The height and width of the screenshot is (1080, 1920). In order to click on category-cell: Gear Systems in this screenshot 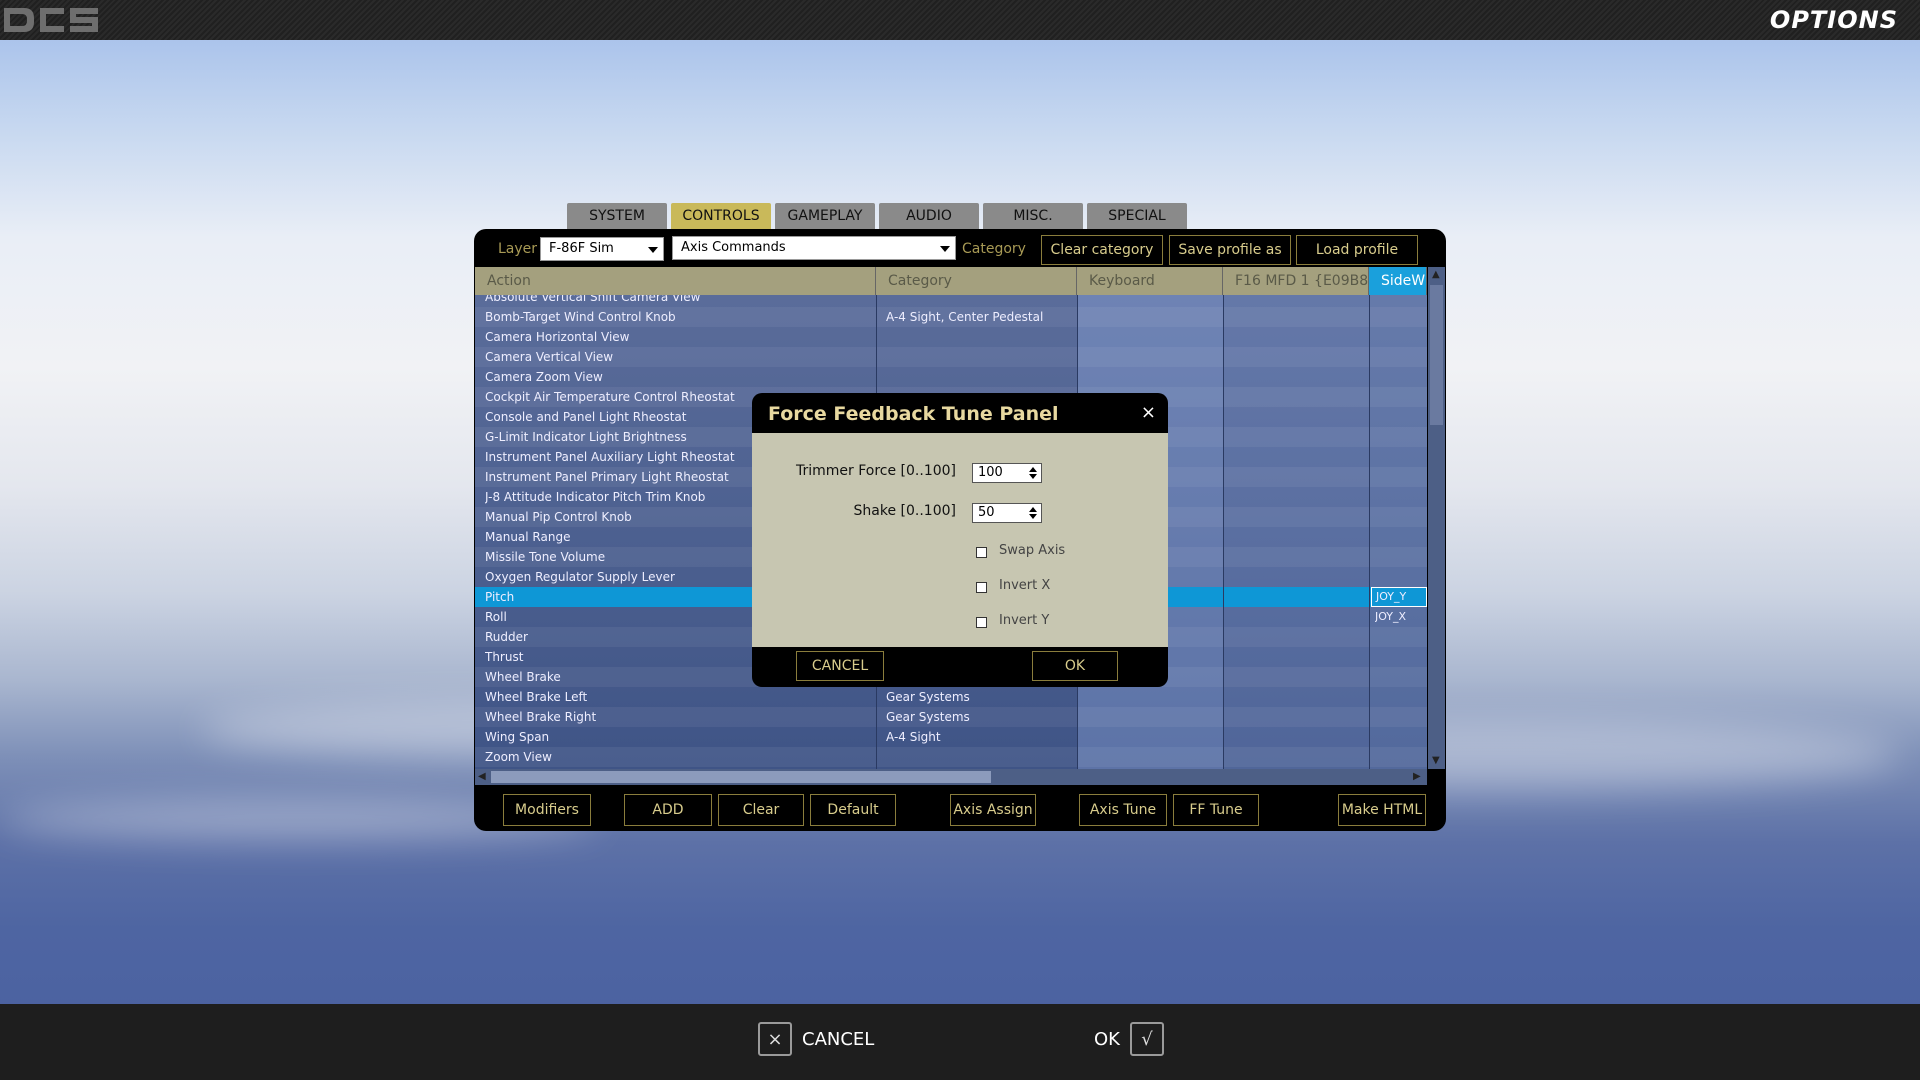, I will do `click(928, 717)`.